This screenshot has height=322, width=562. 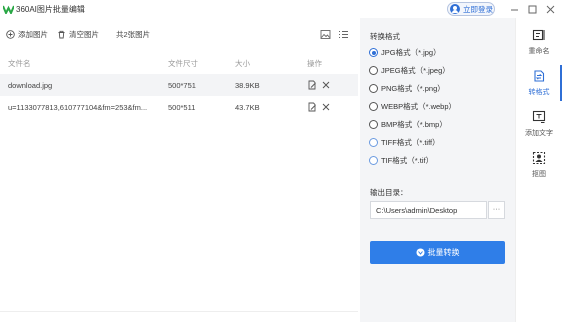 I want to click on image-count: 共2张图片, so click(x=133, y=34).